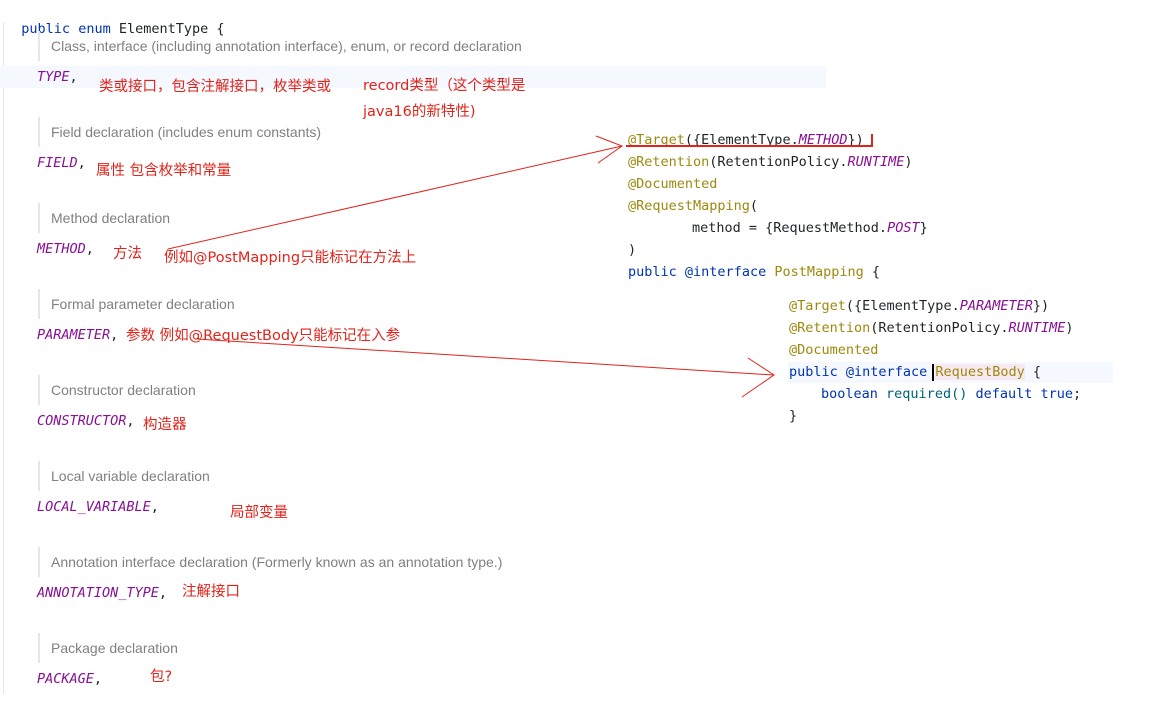 Image resolution: width=1176 pixels, height=728 pixels. Describe the element at coordinates (746, 140) in the screenshot. I see `pm-target-line: @Target({ElementType.METHOD})` at that location.